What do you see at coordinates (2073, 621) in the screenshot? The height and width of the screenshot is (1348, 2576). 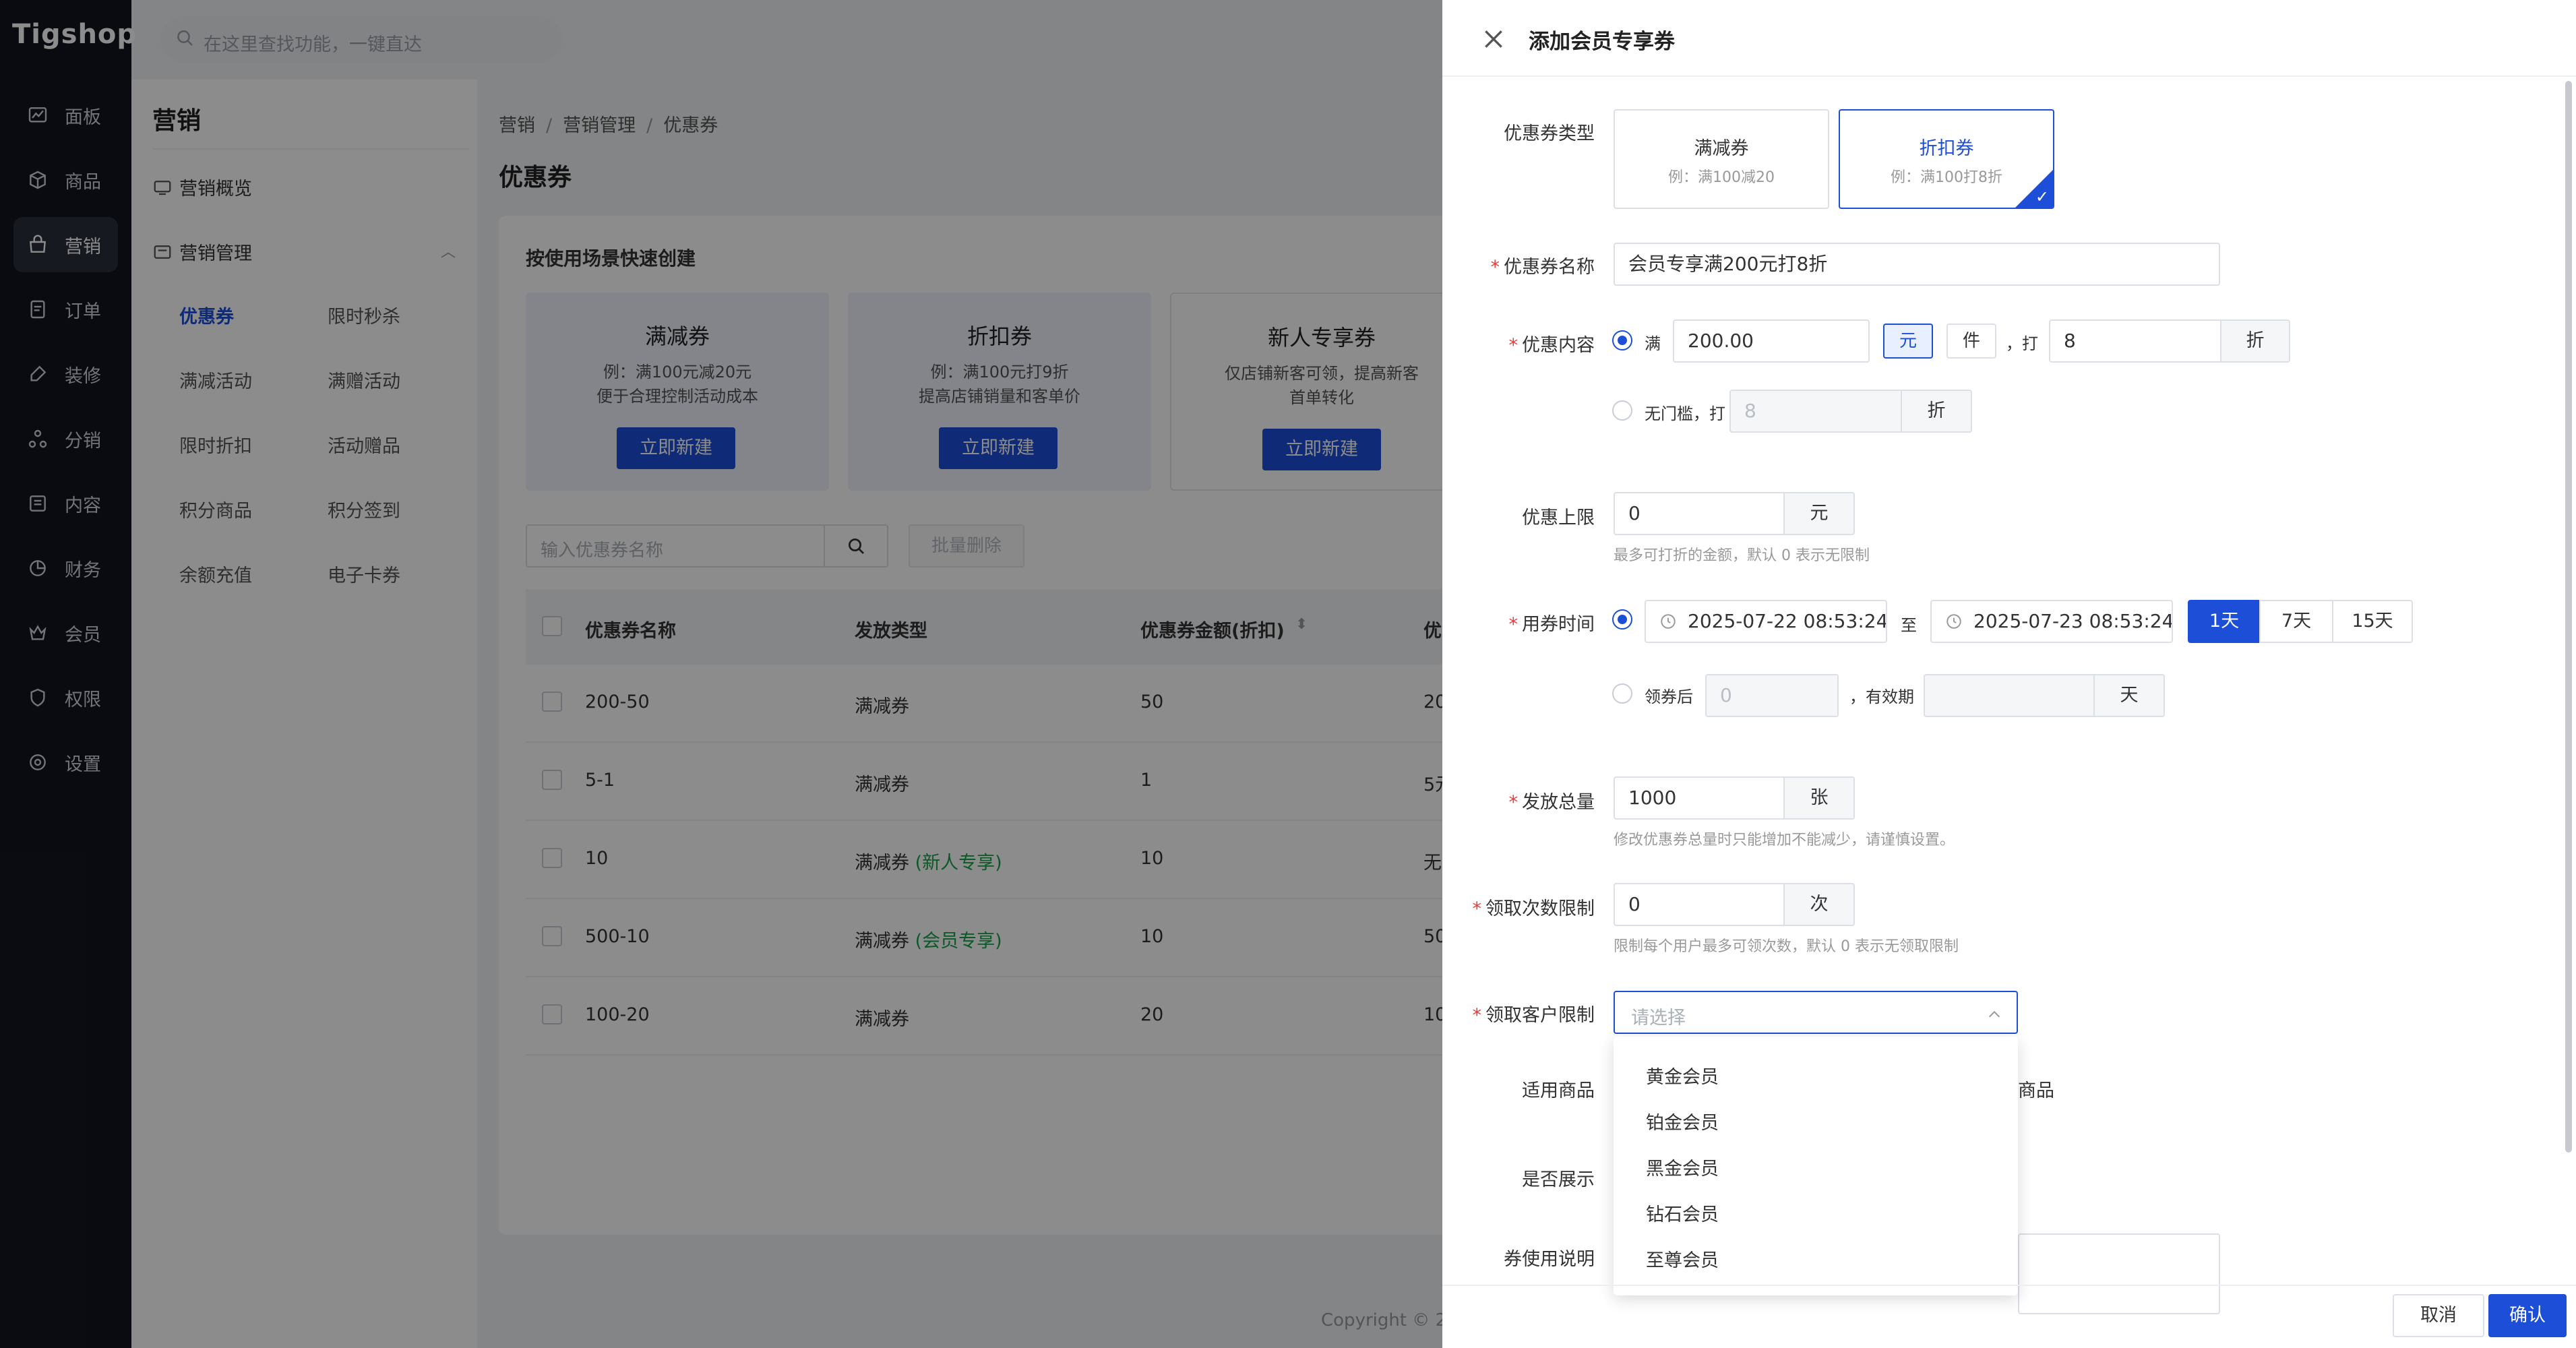 I see `end-date-value: 2025-07-23 08:53:24` at bounding box center [2073, 621].